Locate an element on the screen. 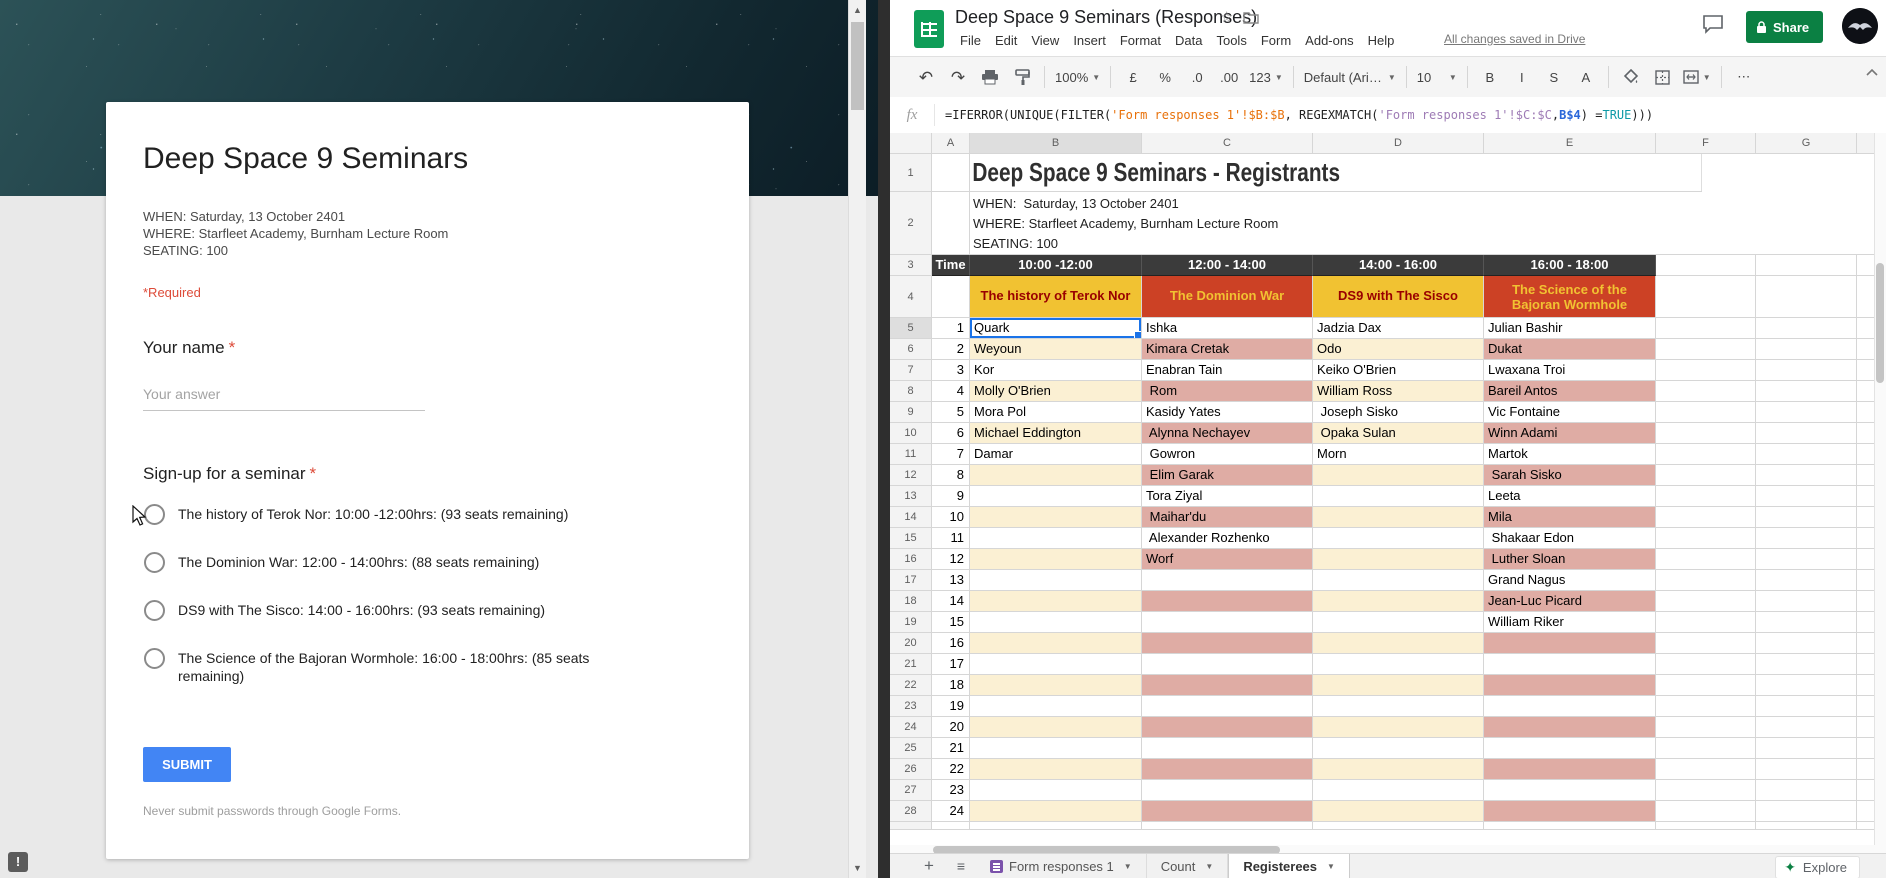 Image resolution: width=1886 pixels, height=878 pixels. increase-decimal-button: .00 is located at coordinates (1229, 77).